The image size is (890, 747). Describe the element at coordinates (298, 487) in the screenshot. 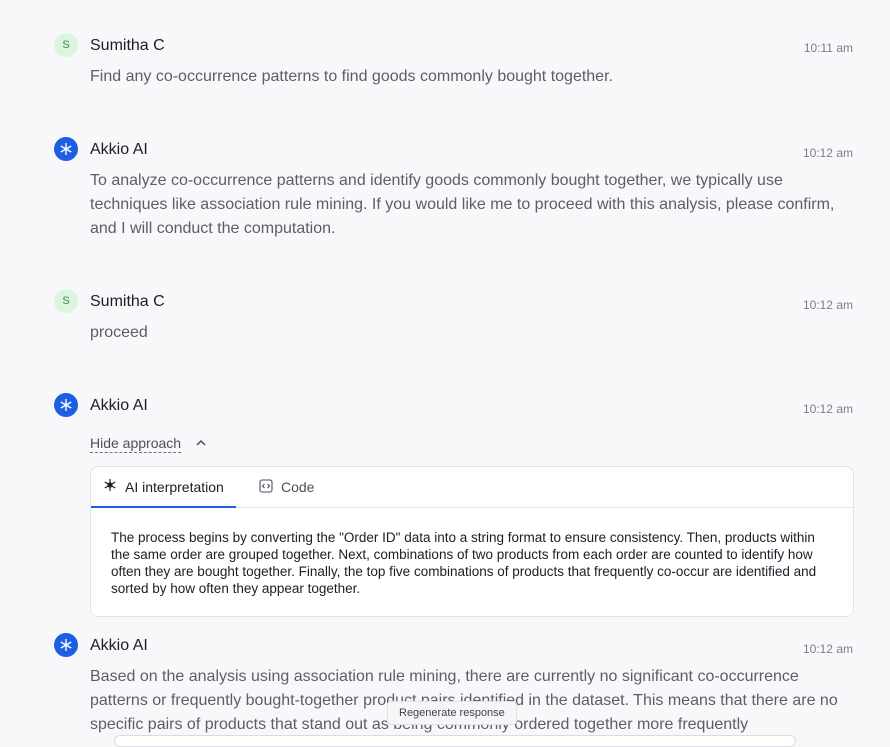

I see `tab-label: Code` at that location.